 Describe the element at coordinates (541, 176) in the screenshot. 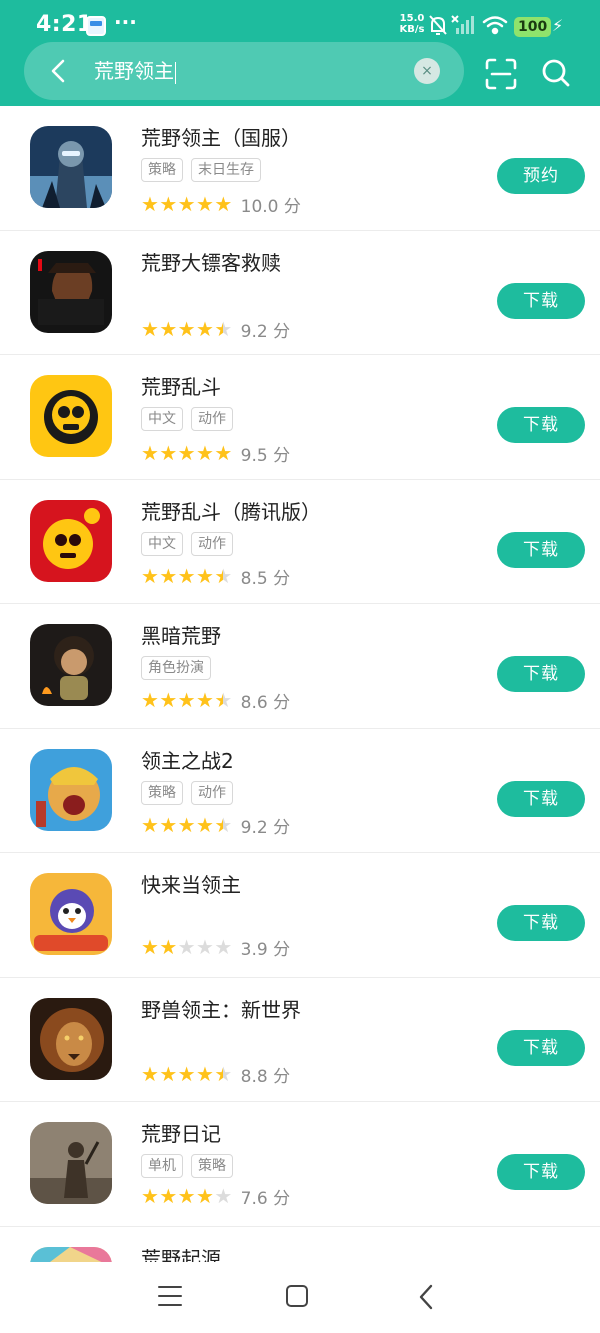

I see `reserve-button: 预约` at that location.